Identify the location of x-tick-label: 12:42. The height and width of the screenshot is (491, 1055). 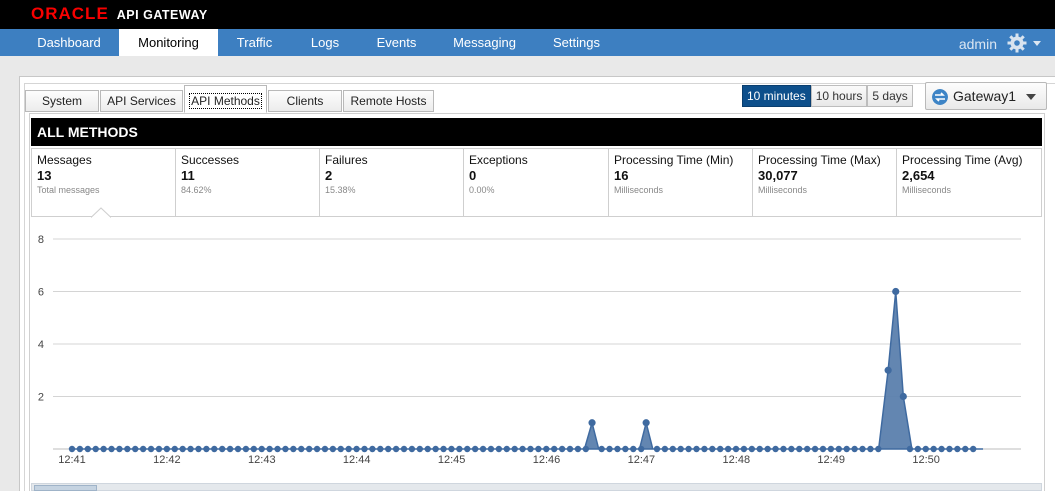
(167, 460).